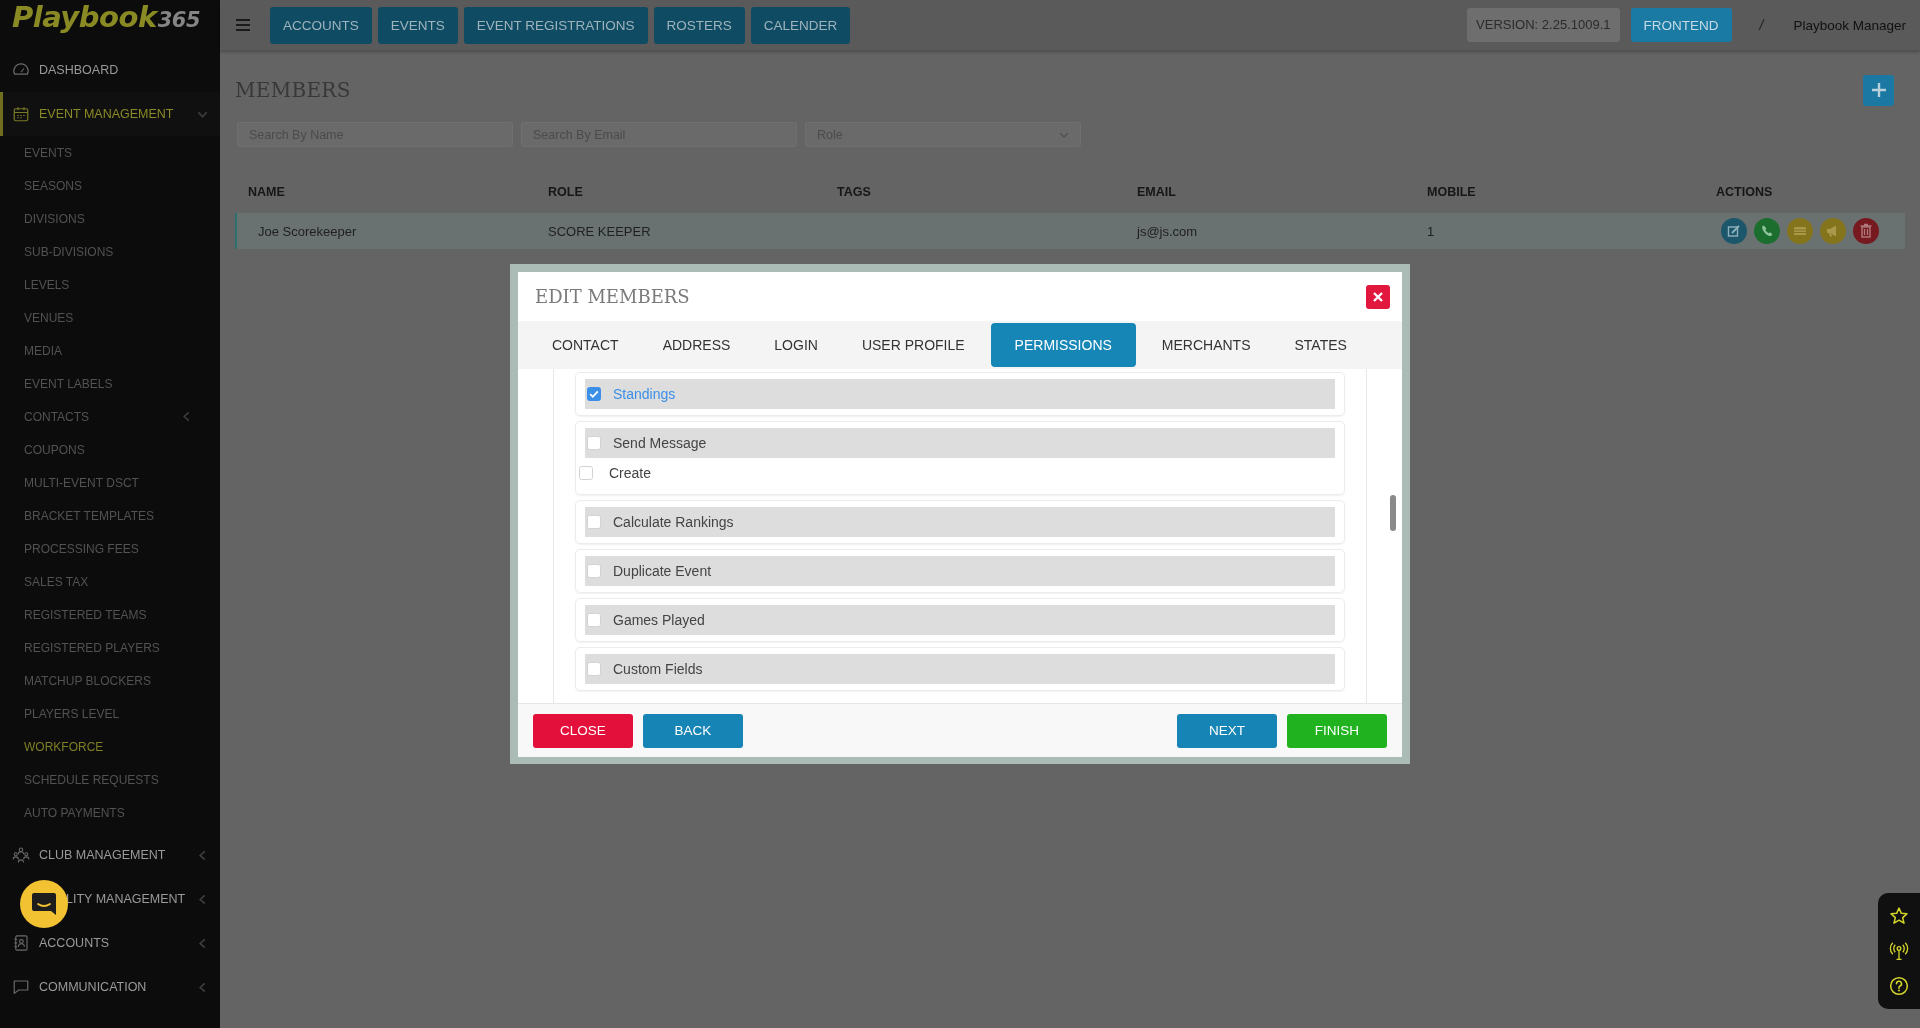 The width and height of the screenshot is (1920, 1028). I want to click on sidebar-subitem: DIVISIONS, so click(110, 218).